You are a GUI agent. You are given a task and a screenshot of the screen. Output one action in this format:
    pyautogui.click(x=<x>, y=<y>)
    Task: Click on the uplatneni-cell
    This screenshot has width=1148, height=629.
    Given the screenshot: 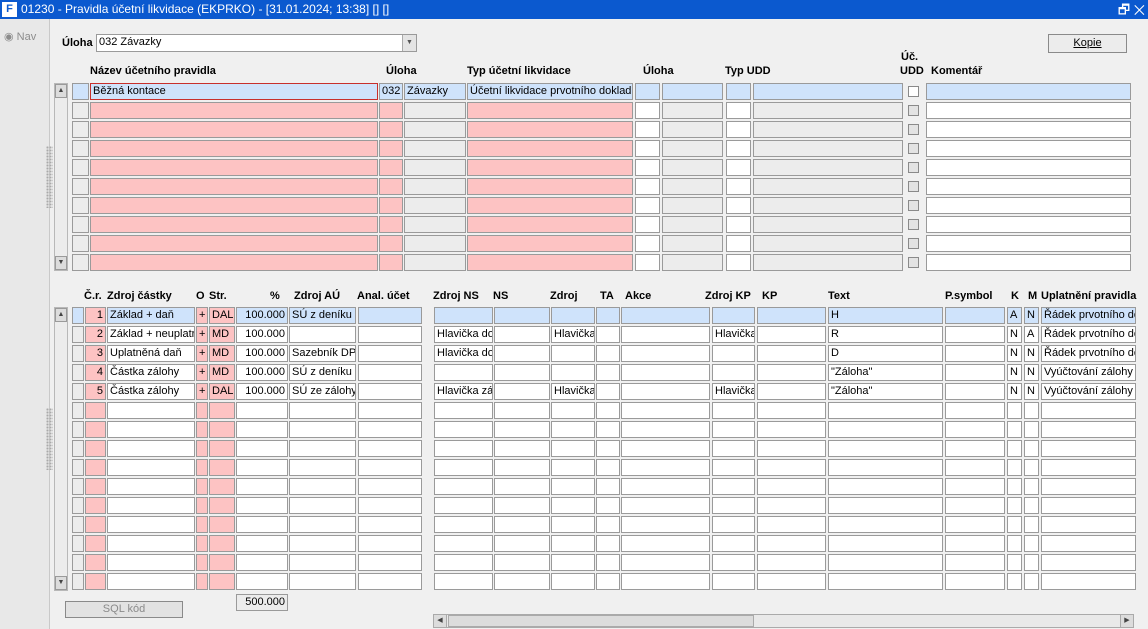 What is the action you would take?
    pyautogui.click(x=1088, y=410)
    